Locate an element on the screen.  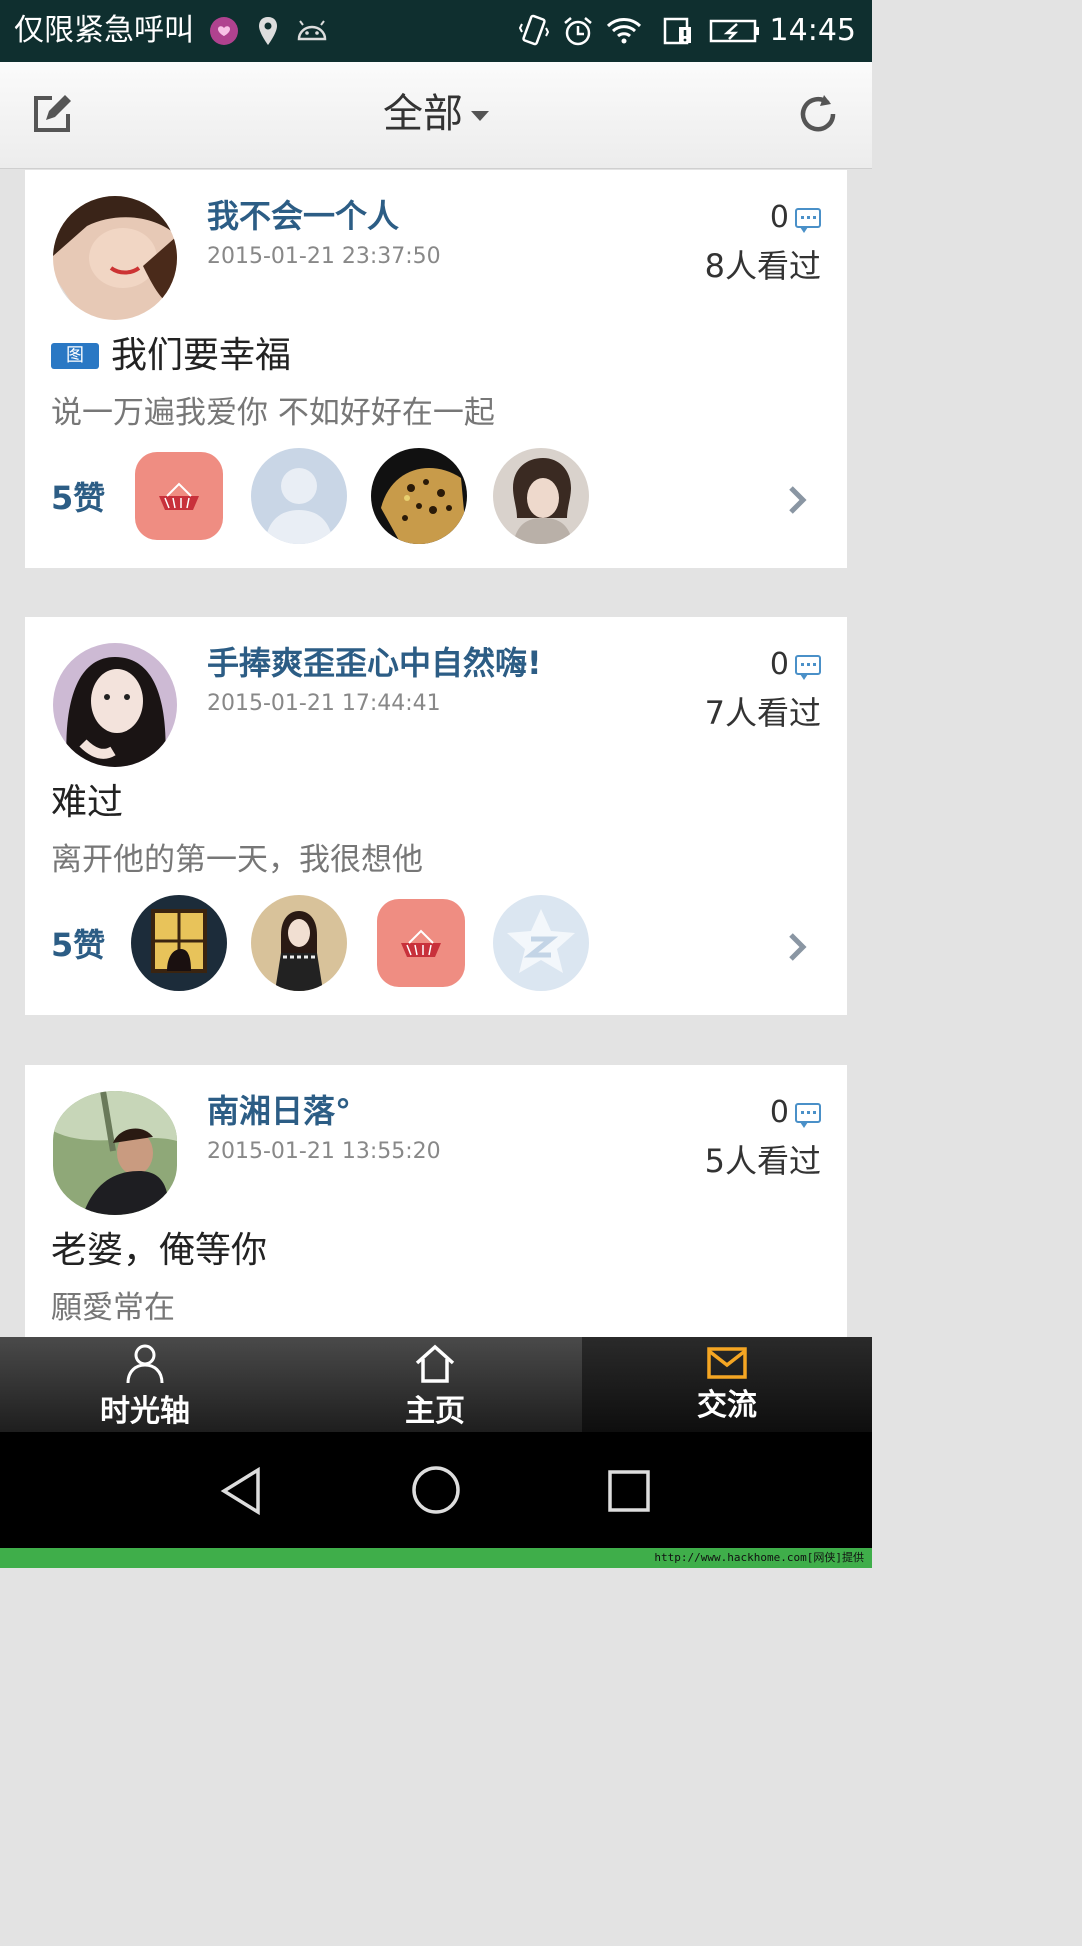
post-timestamp: 2015-01-21 17:44:41 is located at coordinates (324, 703).